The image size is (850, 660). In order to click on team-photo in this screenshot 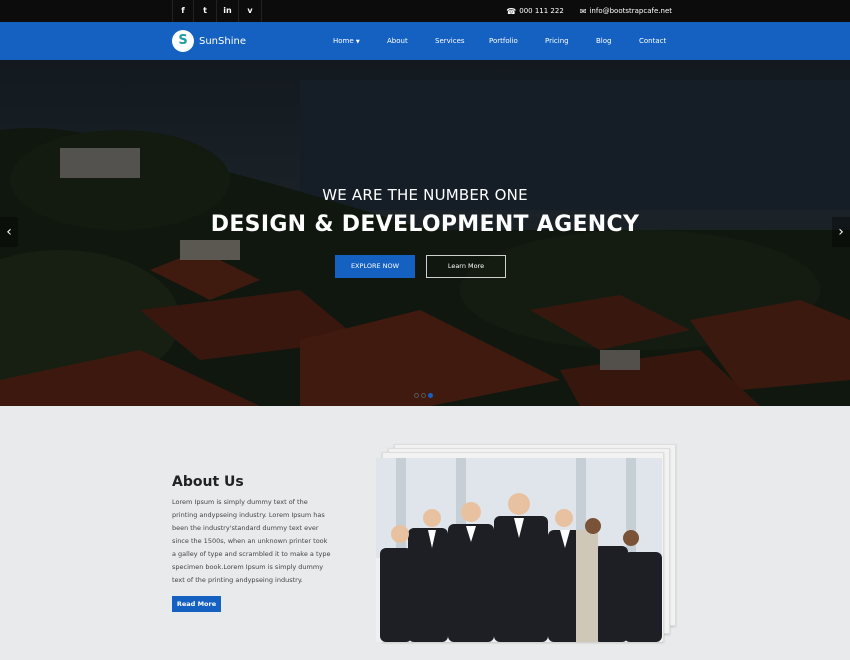, I will do `click(519, 550)`.